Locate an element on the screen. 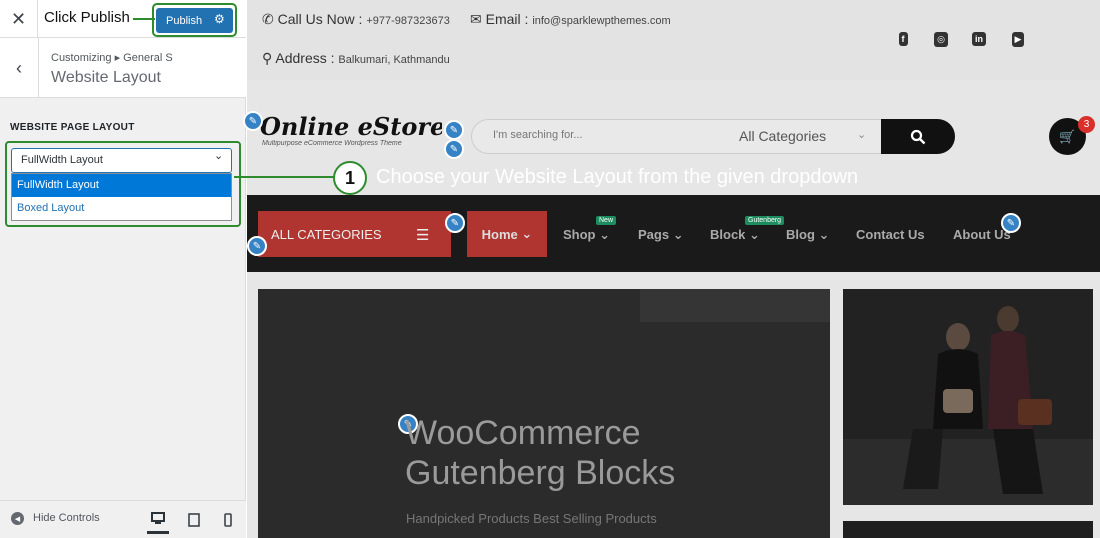 The height and width of the screenshot is (538, 1100). site-tagline: Multipurpose eCommerce Wordpress Theme is located at coordinates (332, 143).